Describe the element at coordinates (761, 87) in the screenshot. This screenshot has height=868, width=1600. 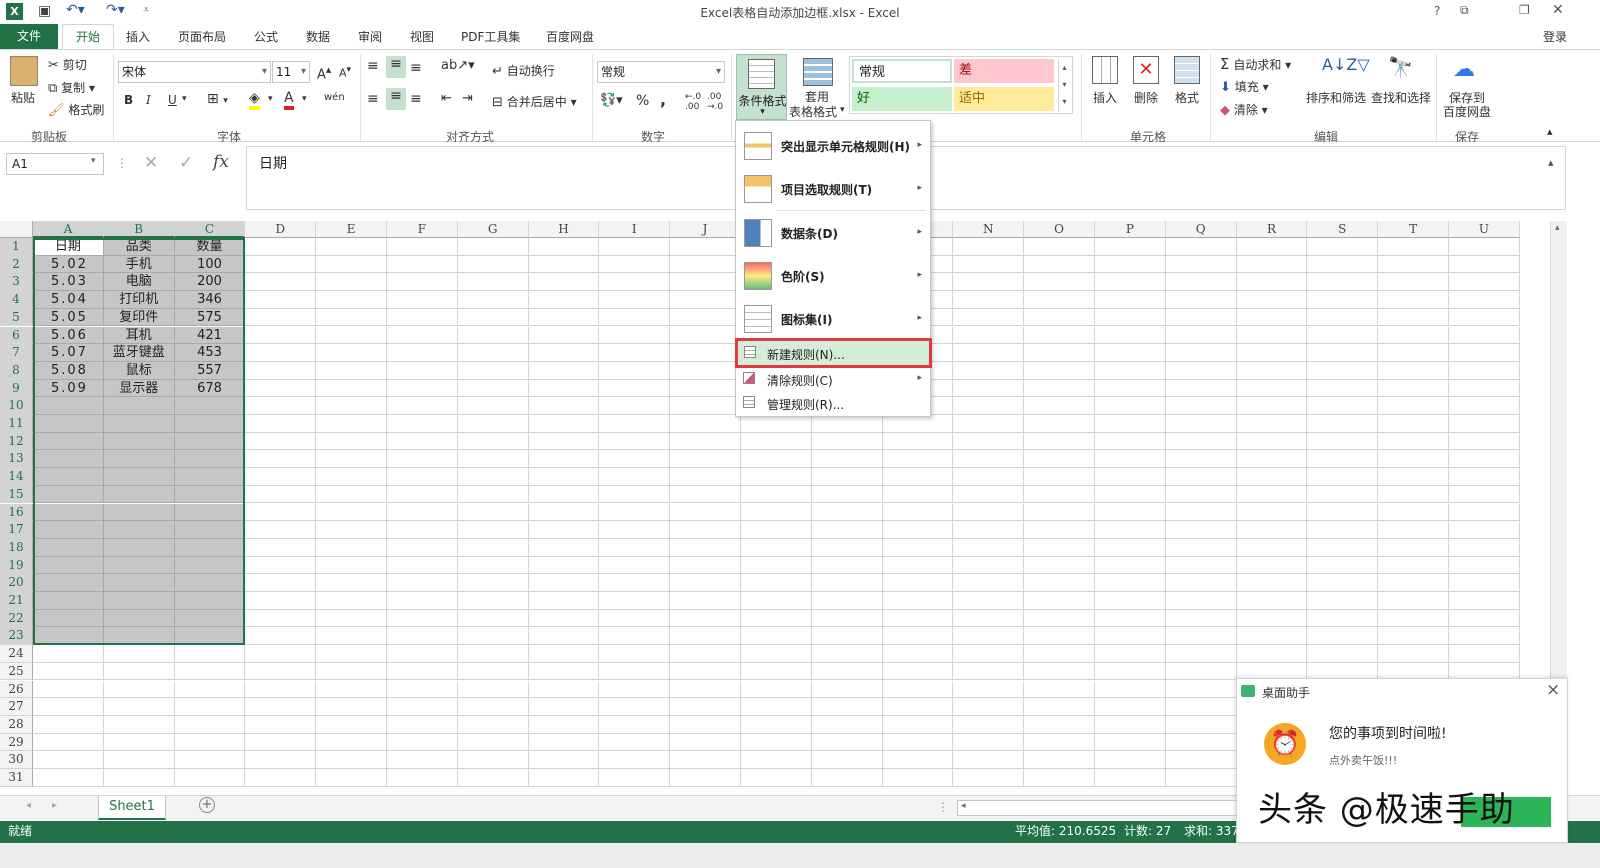
I see `conditional-format-button: 条件格式 ▾` at that location.